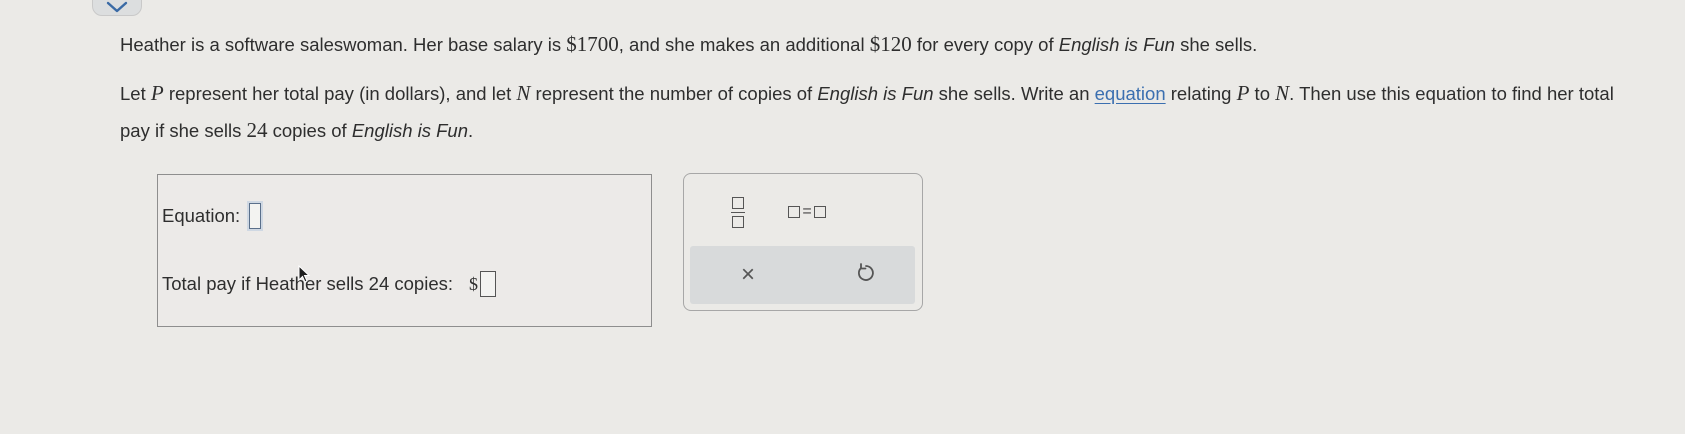  What do you see at coordinates (488, 284) in the screenshot?
I see `total-pay-input` at bounding box center [488, 284].